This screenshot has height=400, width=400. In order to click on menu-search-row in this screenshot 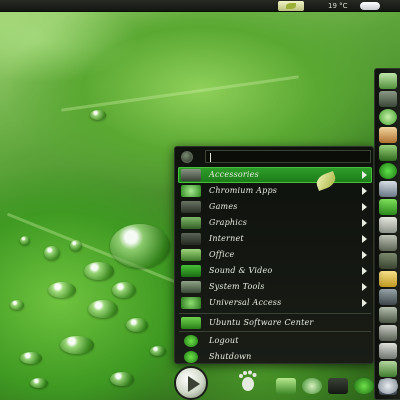, I will do `click(275, 157)`.